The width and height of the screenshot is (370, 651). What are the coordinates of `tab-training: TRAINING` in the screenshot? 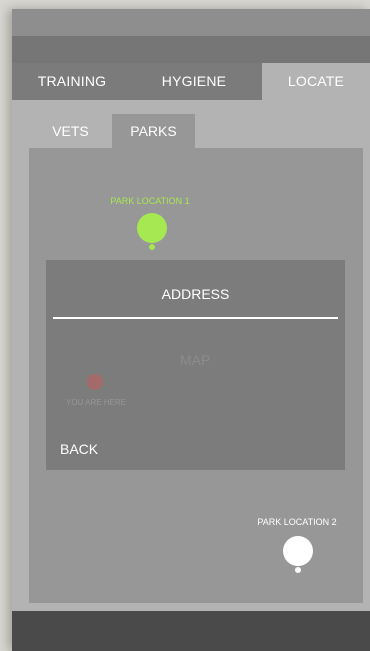 It's located at (72, 81).